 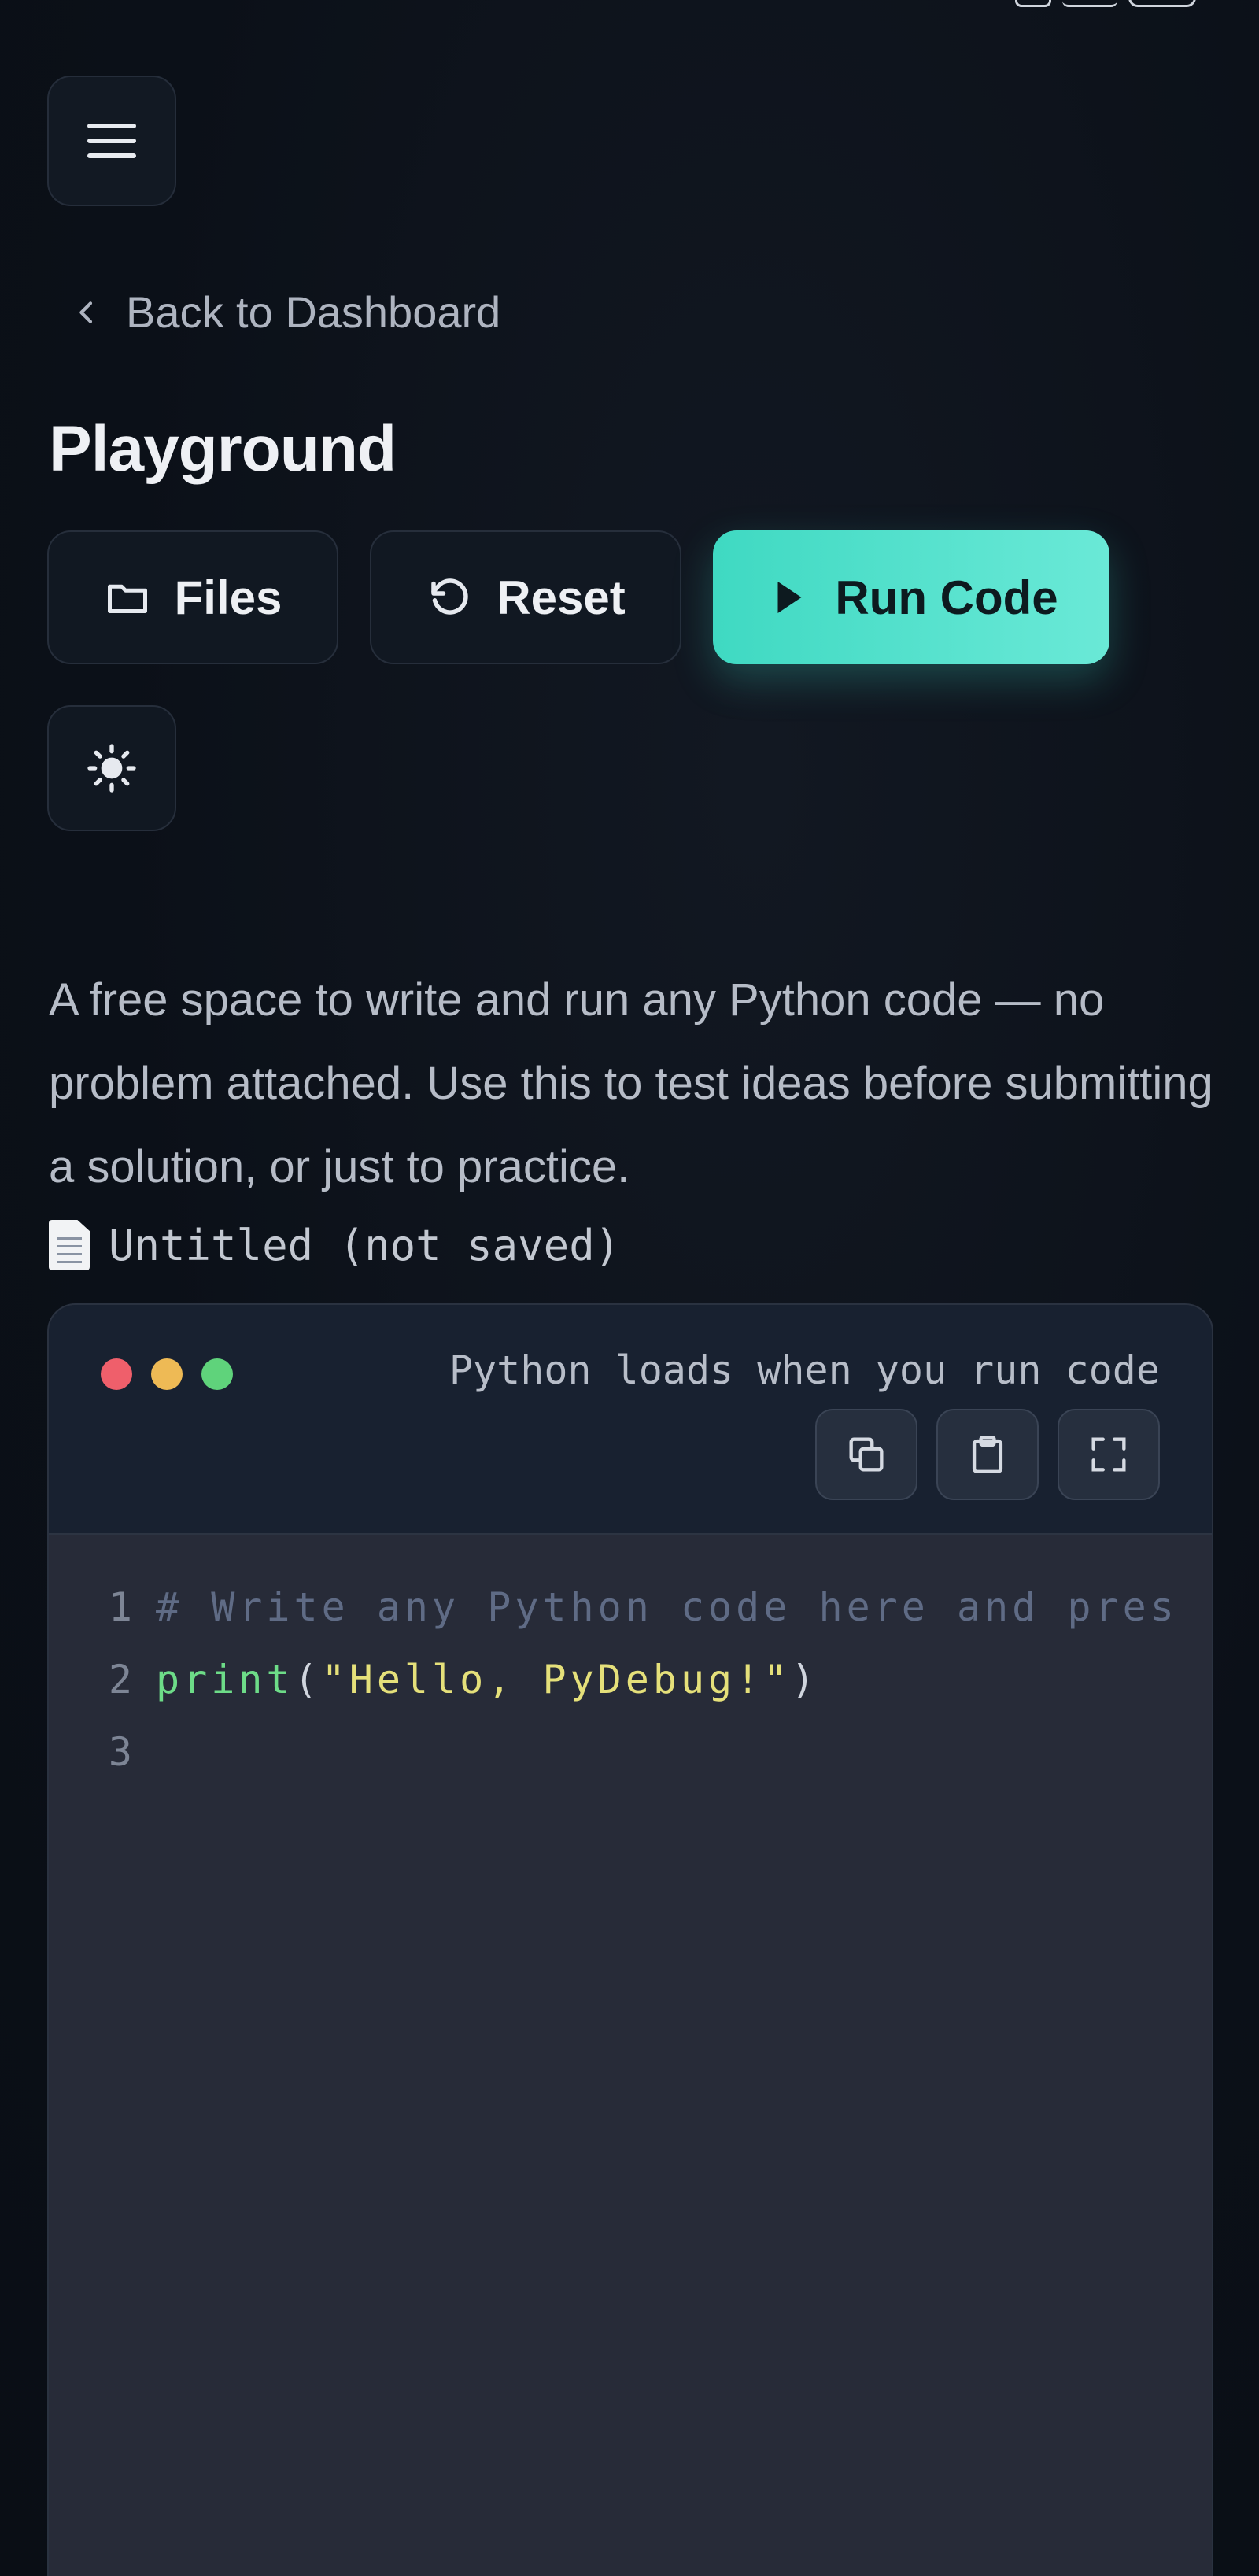 What do you see at coordinates (225, 1679) in the screenshot?
I see `code-function: print` at bounding box center [225, 1679].